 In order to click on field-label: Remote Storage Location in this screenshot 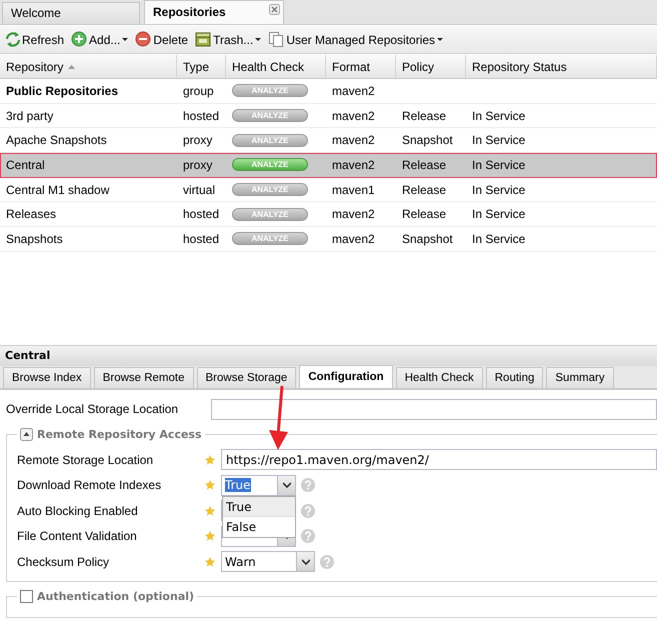, I will do `click(85, 459)`.